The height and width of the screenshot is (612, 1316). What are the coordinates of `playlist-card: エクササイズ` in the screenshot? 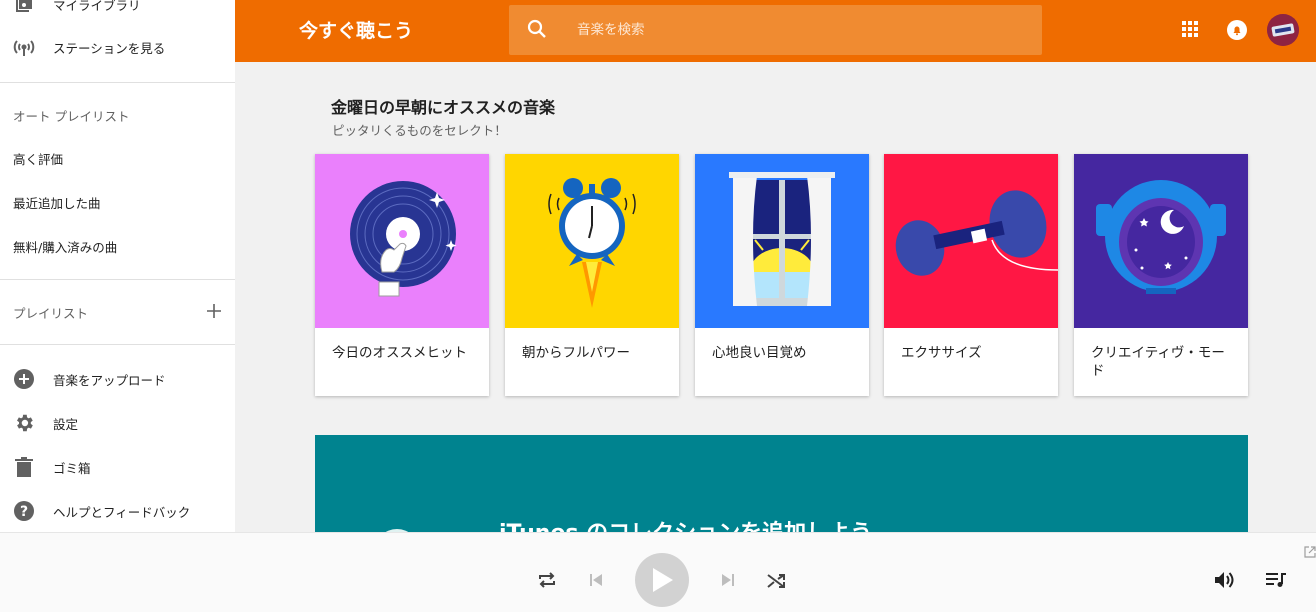 It's located at (971, 275).